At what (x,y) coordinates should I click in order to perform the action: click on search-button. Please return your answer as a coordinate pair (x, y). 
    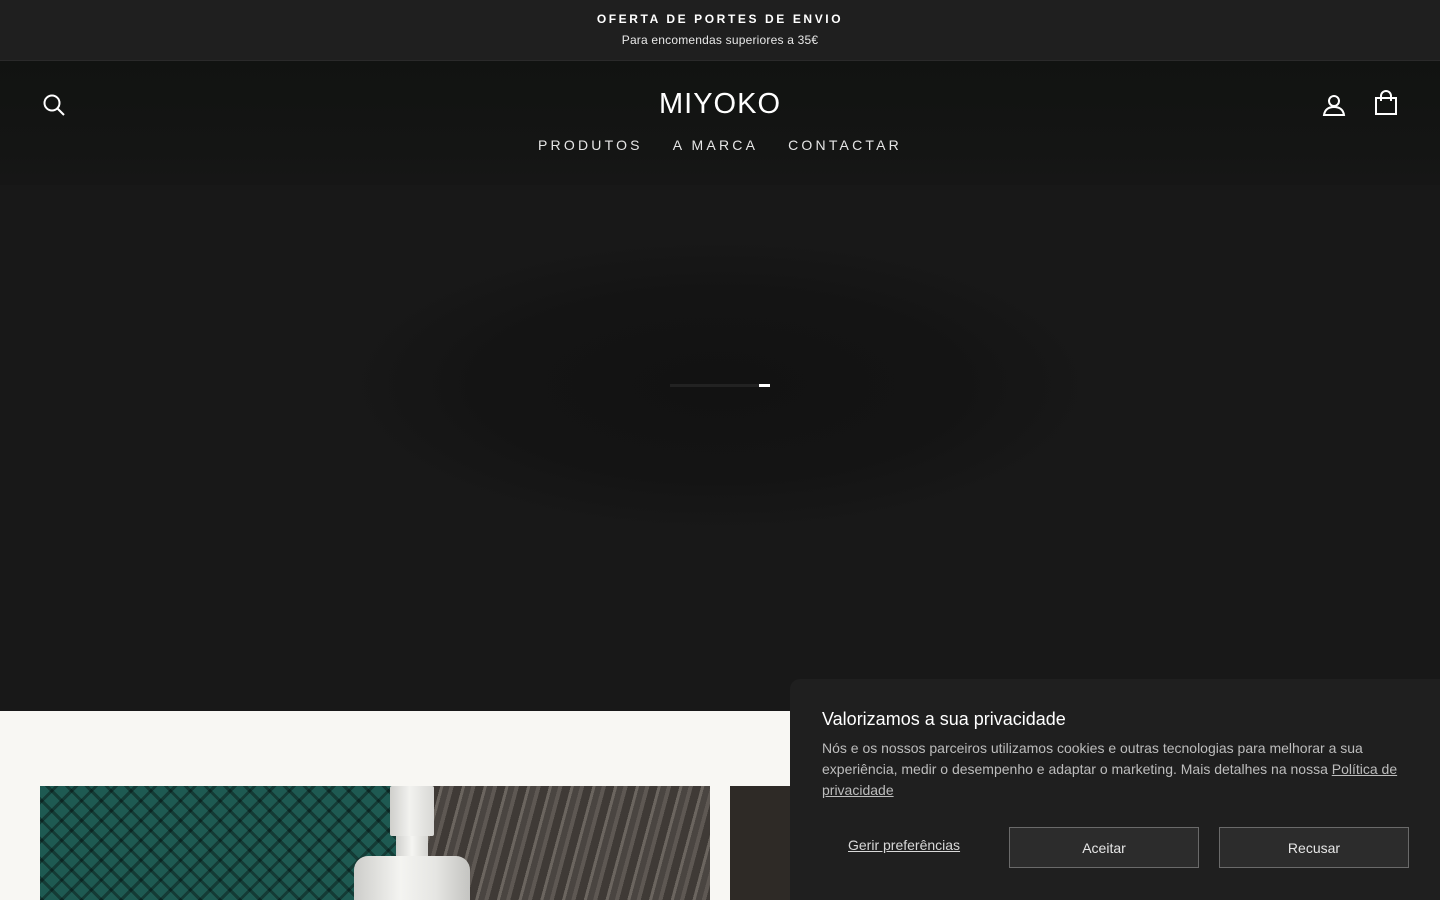
    Looking at the image, I should click on (54, 105).